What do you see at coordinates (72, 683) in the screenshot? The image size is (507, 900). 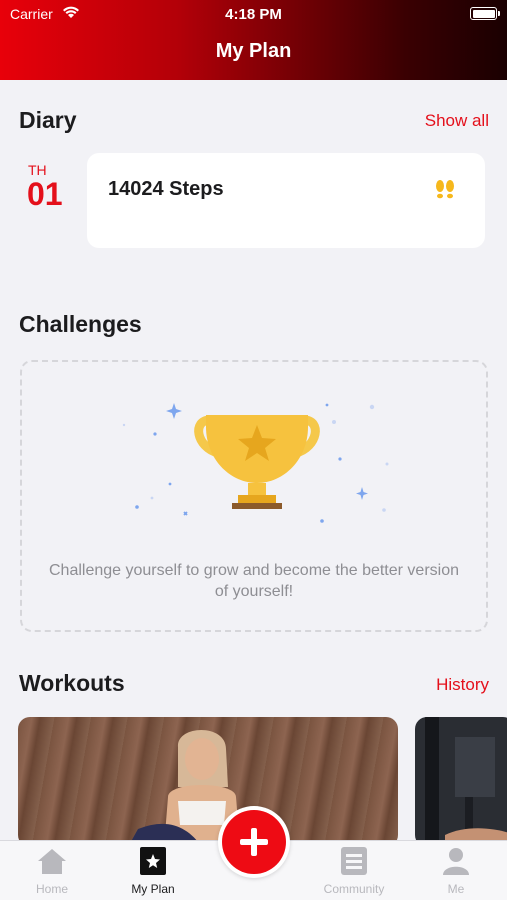 I see `workouts-title: Workouts` at bounding box center [72, 683].